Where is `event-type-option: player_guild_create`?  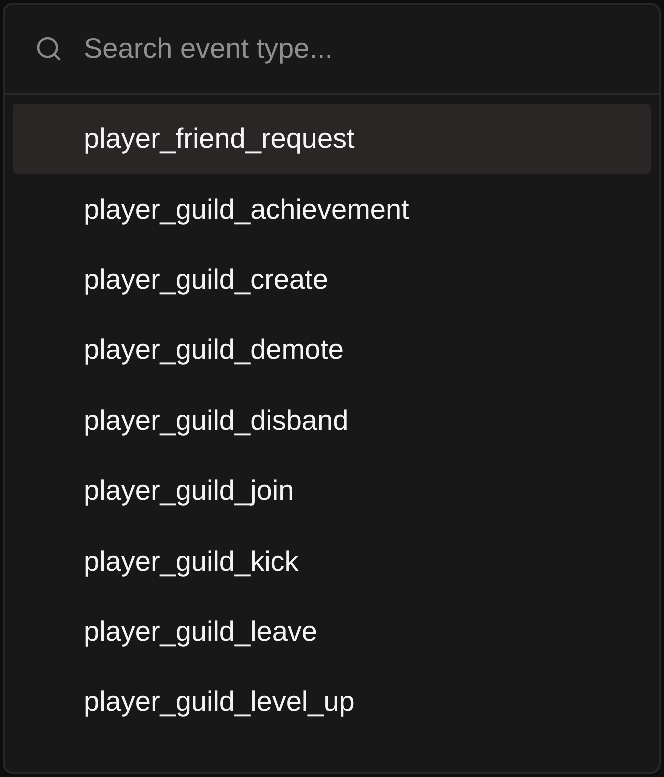 event-type-option: player_guild_create is located at coordinates (332, 280).